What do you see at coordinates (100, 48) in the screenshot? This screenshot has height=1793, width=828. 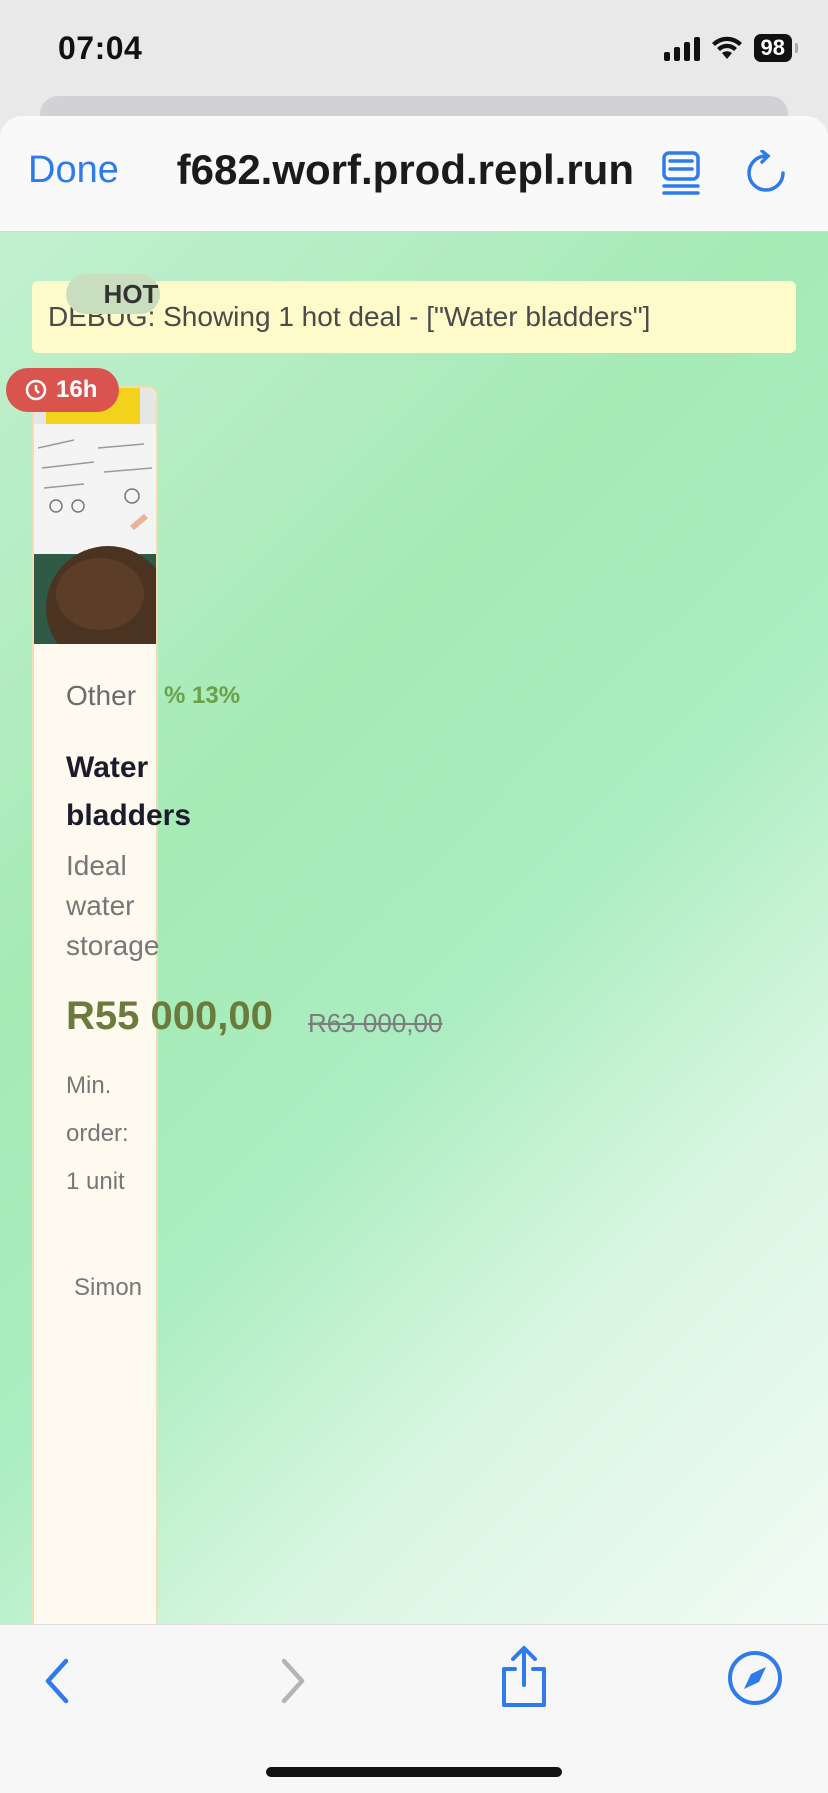 I see `status-time: 07:04` at bounding box center [100, 48].